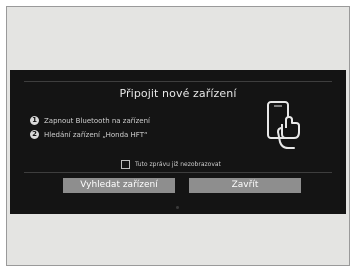 The height and width of the screenshot is (269, 356). I want to click on dont-show-again-checkbox, so click(125, 164).